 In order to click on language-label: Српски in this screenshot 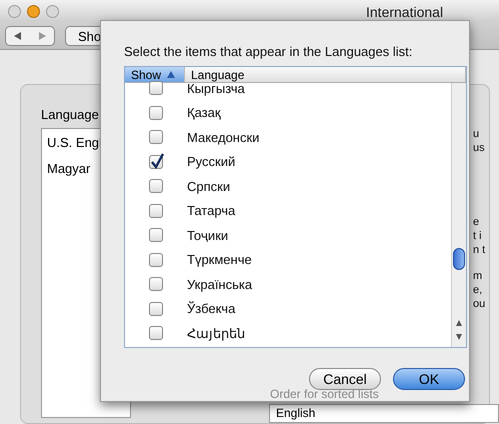, I will do `click(208, 187)`.